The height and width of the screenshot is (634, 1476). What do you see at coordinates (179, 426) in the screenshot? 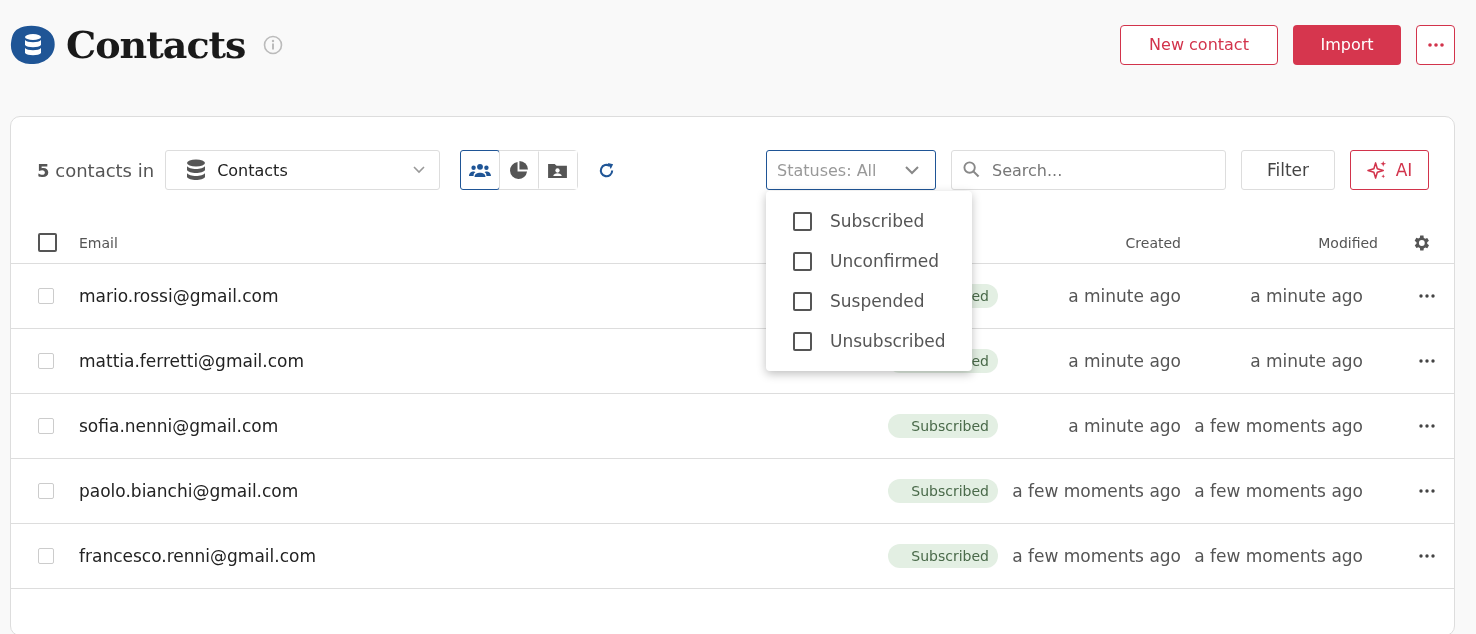
I see `email-cell: sofia.nenni@gmail.com` at bounding box center [179, 426].